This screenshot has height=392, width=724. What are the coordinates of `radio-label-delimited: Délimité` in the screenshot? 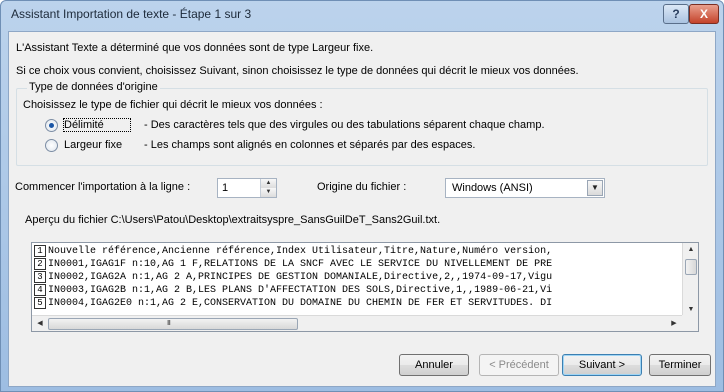 It's located at (97, 125).